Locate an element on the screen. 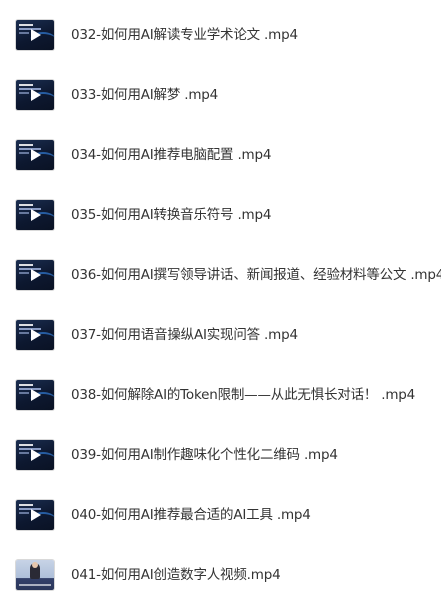  file-name: 038-如何解除AI的Token限制——从此无惧长对话！ .mp4 is located at coordinates (243, 395).